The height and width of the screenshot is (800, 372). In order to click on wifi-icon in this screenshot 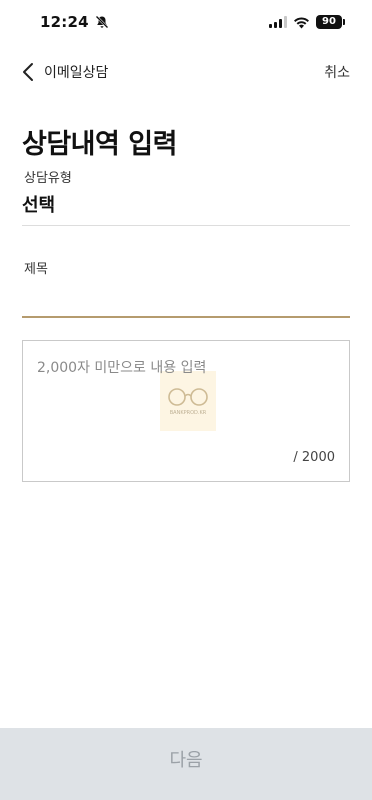, I will do `click(301, 22)`.